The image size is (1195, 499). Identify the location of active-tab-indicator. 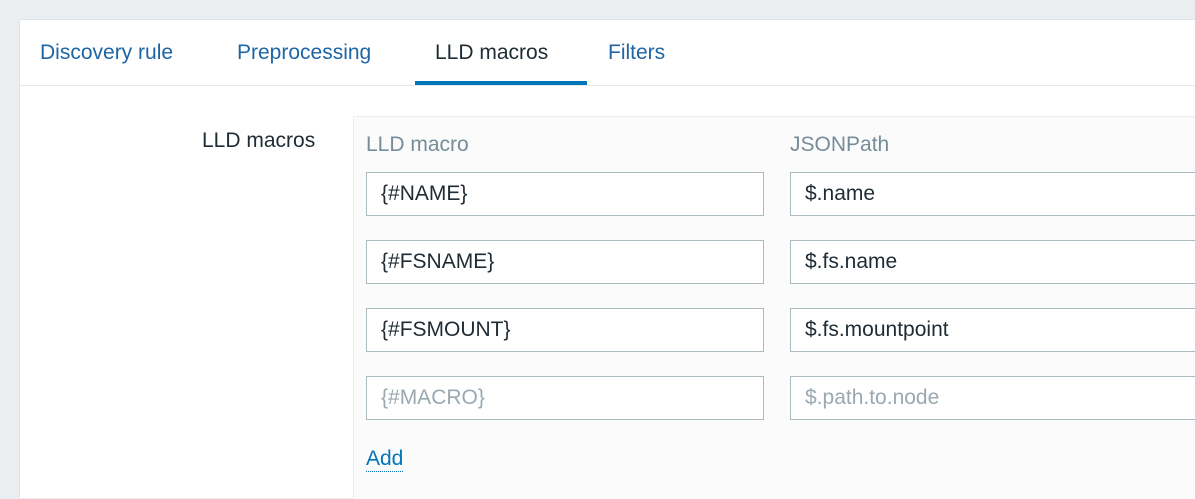
(501, 83).